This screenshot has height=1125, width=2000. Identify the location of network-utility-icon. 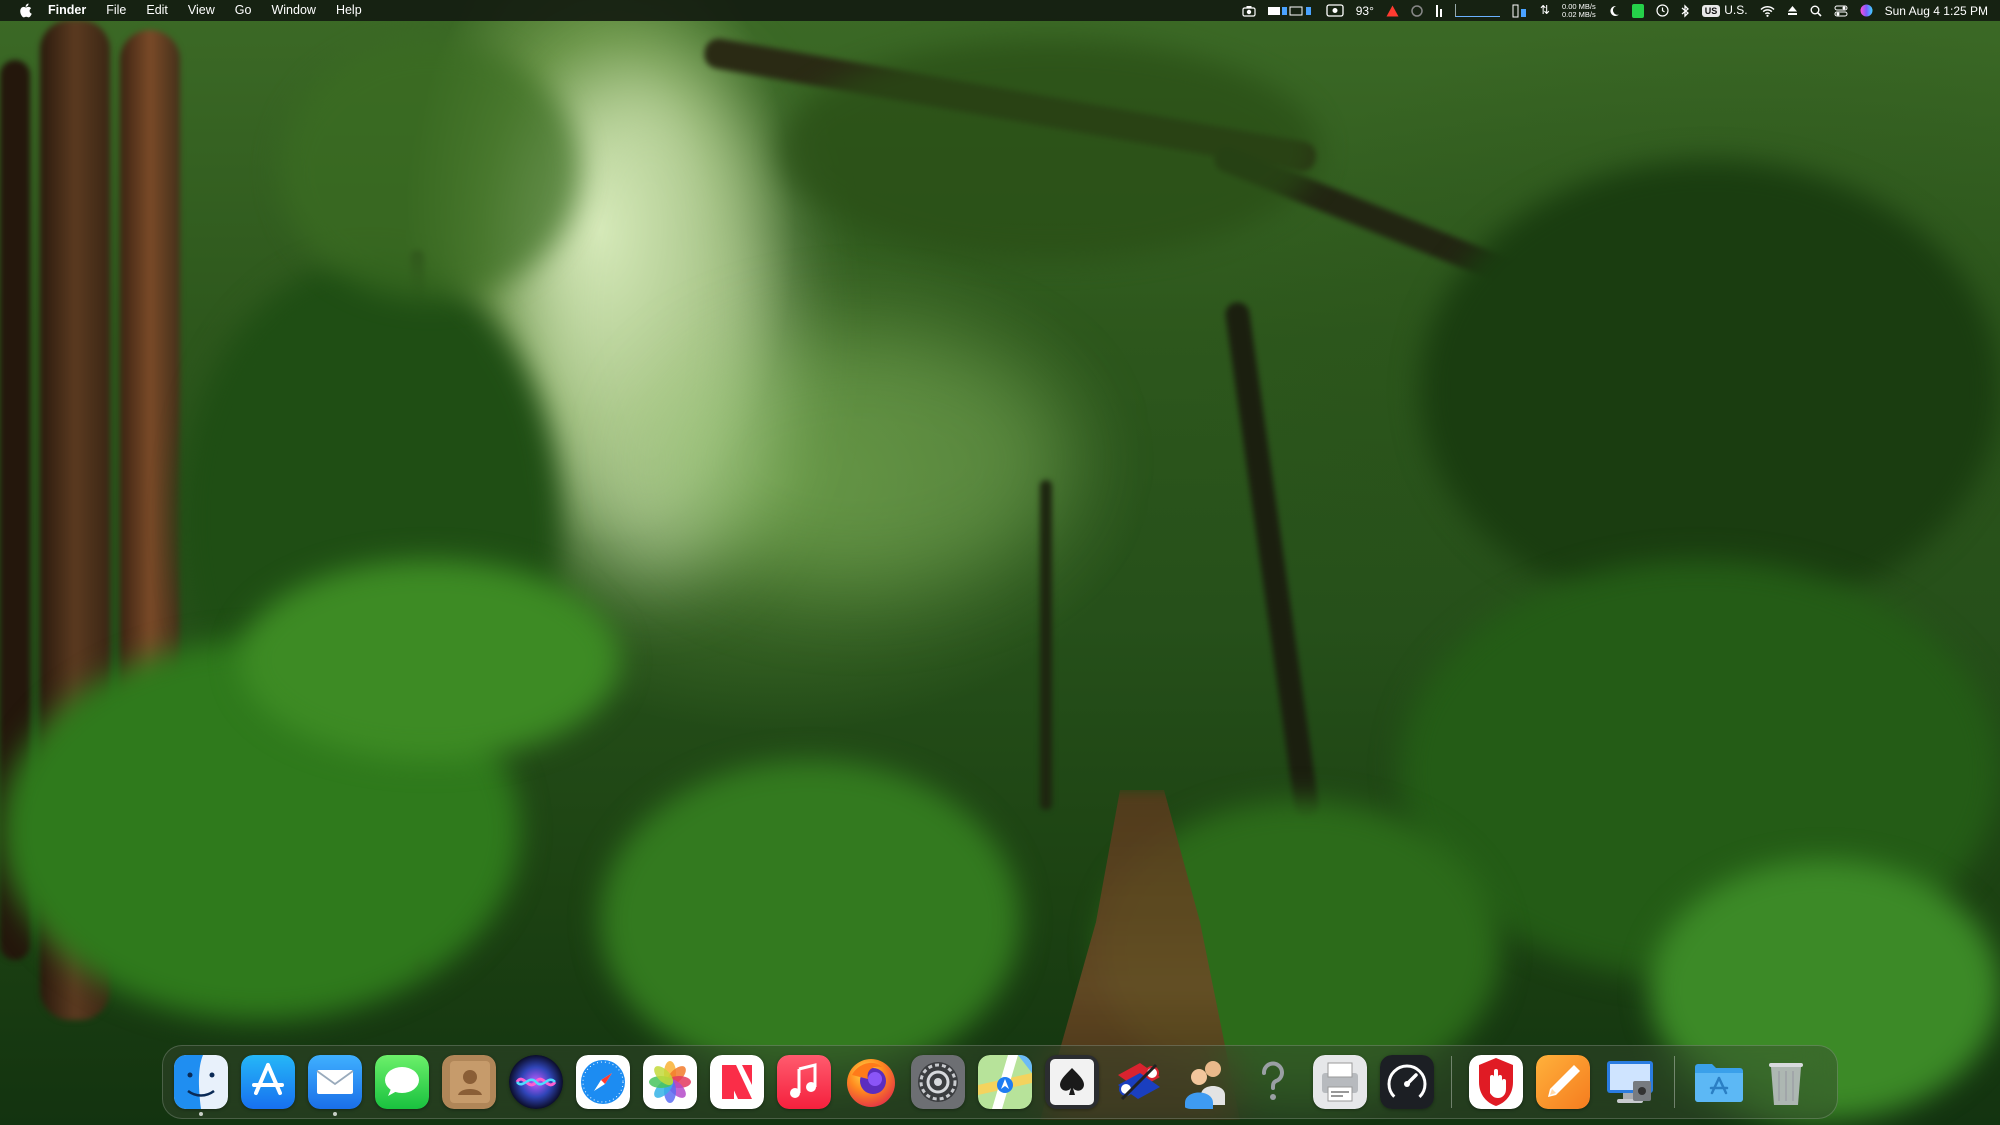
(1139, 1082).